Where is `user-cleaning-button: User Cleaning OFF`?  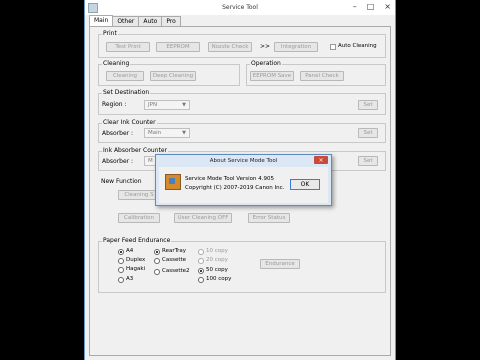 user-cleaning-button: User Cleaning OFF is located at coordinates (203, 218).